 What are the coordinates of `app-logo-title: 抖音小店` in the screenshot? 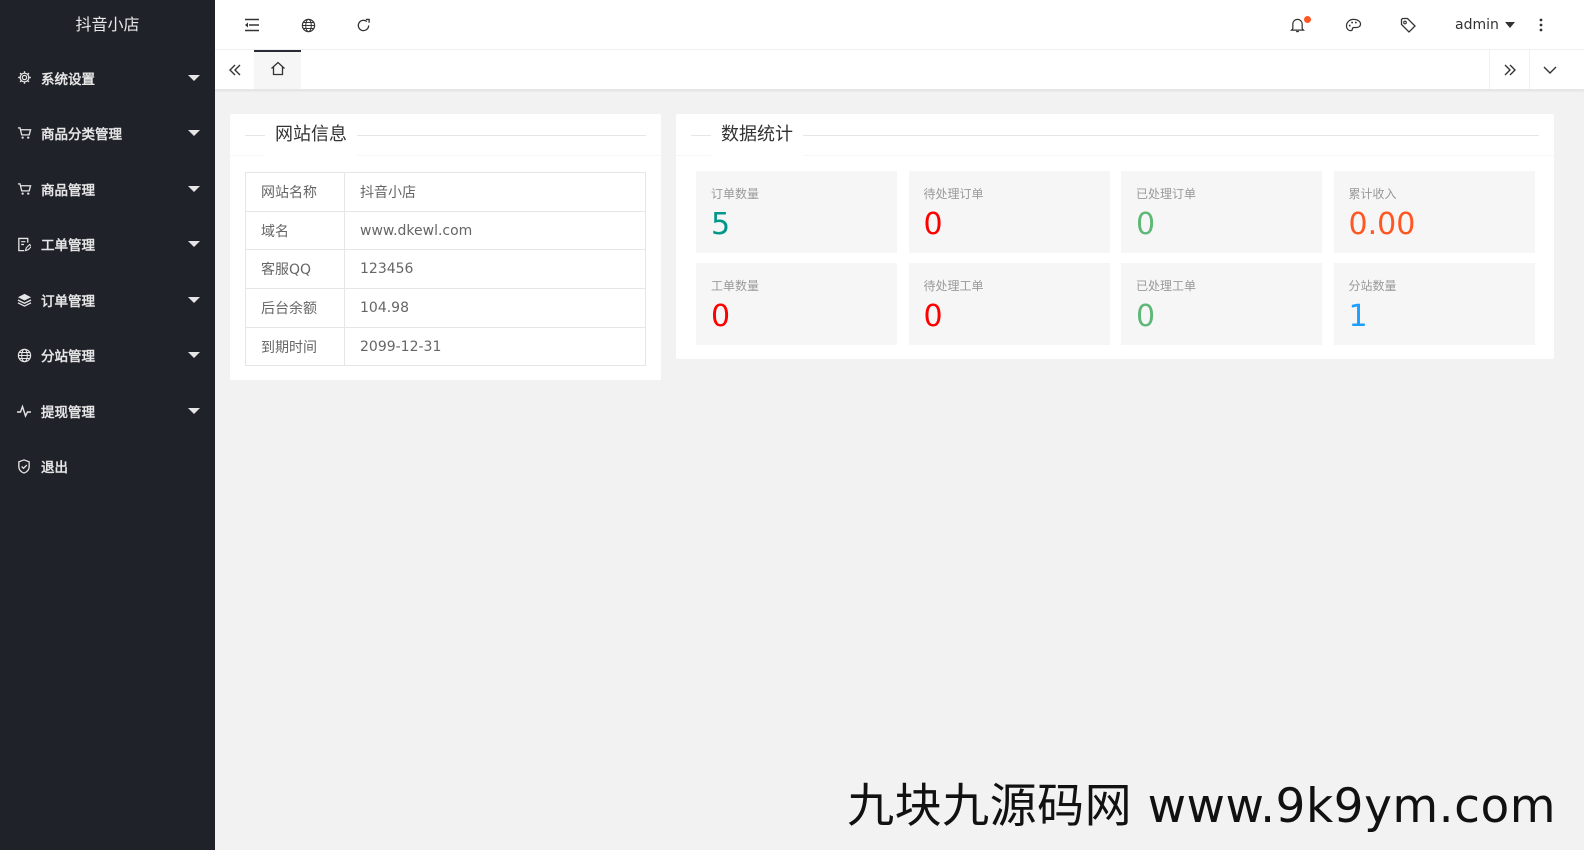 It's located at (107, 25).